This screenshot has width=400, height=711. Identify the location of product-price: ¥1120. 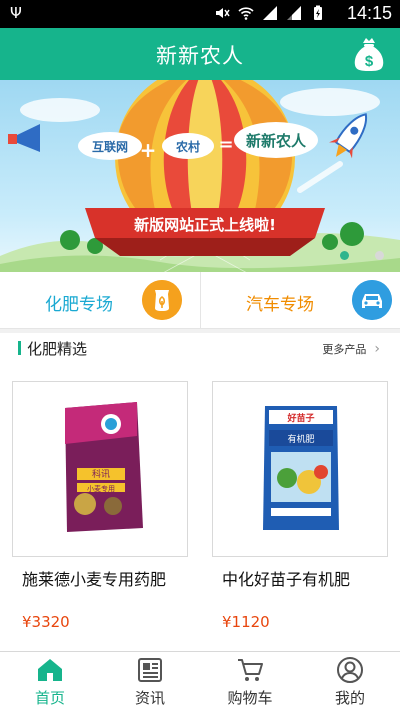
(246, 622).